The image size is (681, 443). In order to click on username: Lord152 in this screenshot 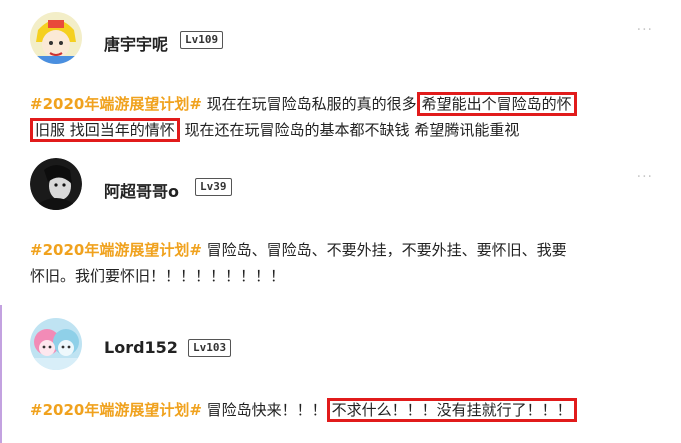, I will do `click(141, 347)`.